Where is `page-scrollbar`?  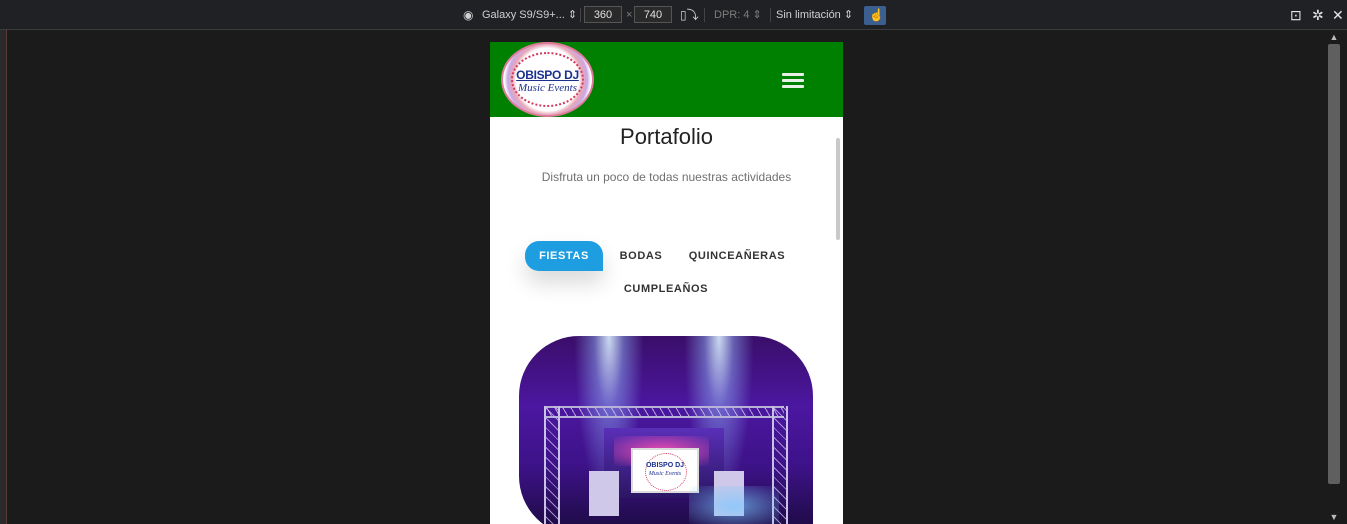
page-scrollbar is located at coordinates (838, 189).